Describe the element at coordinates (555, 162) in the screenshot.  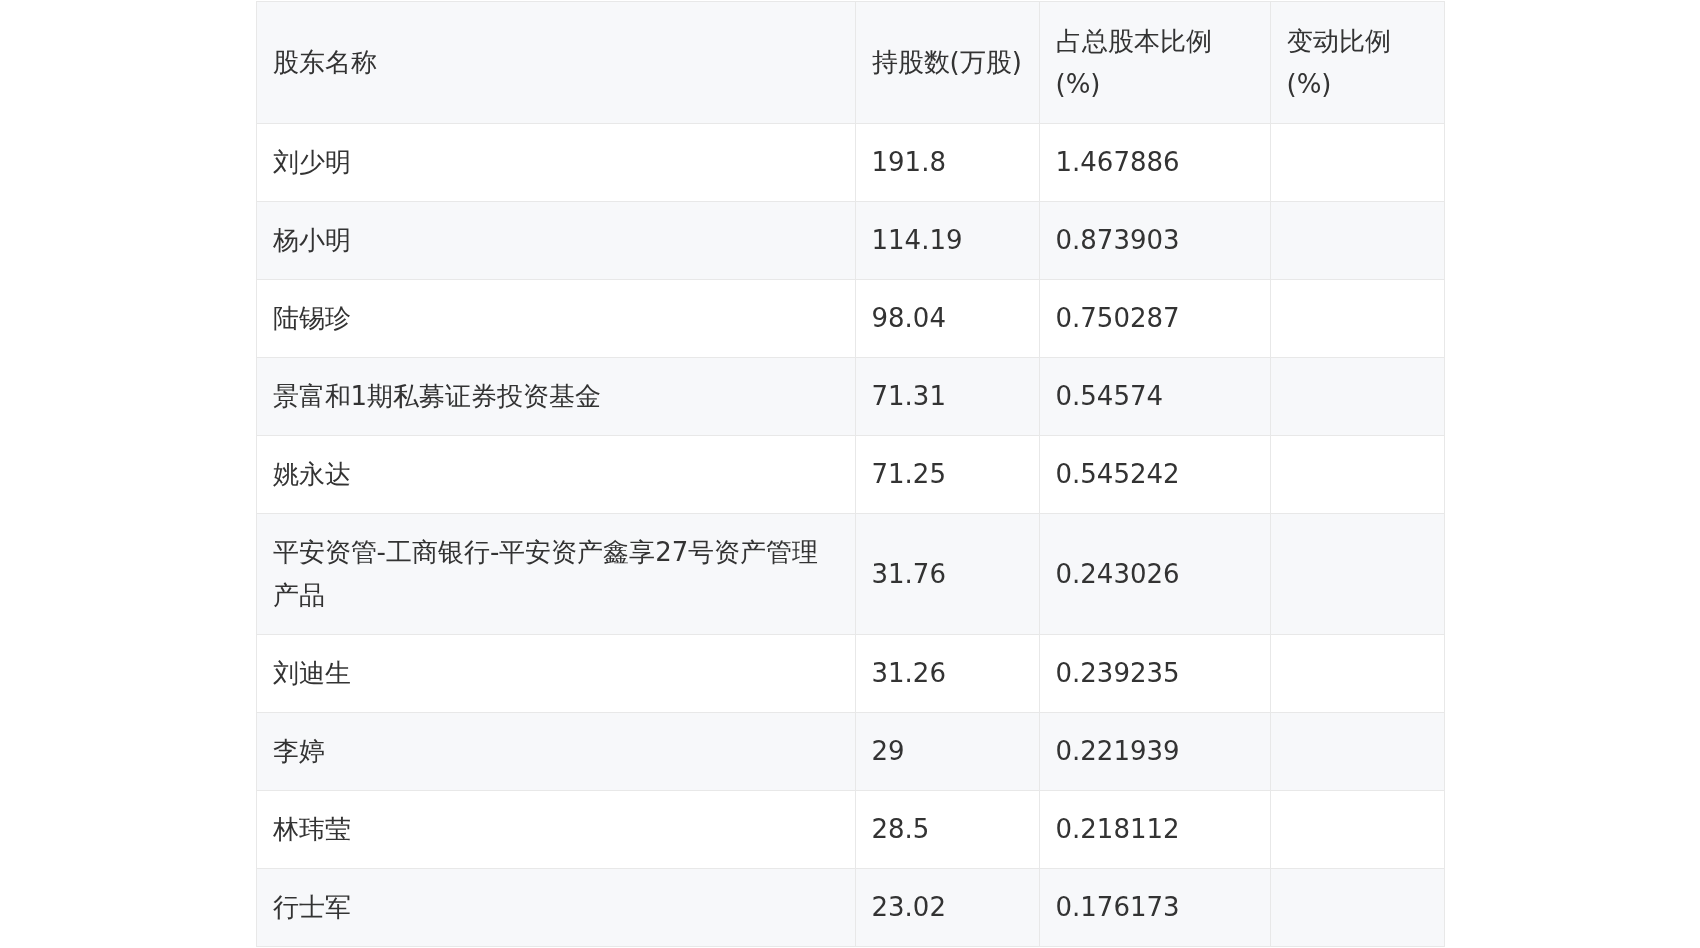
I see `table-cell: 刘少明` at that location.